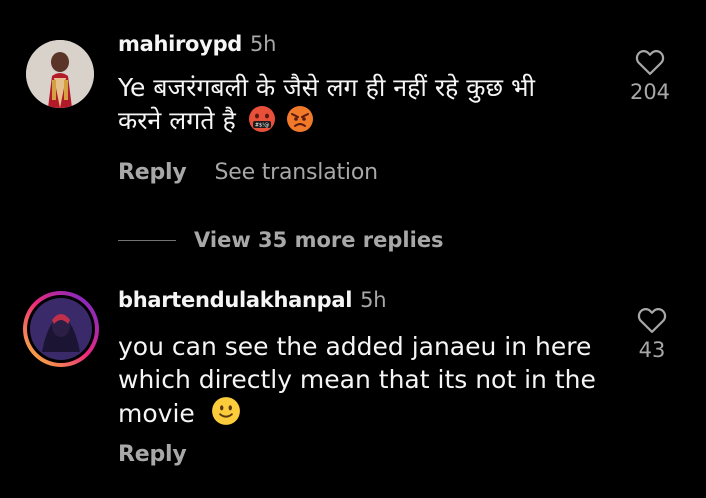  I want to click on face-with-symbols-on-mouth-icon: #$!@, so click(262, 123).